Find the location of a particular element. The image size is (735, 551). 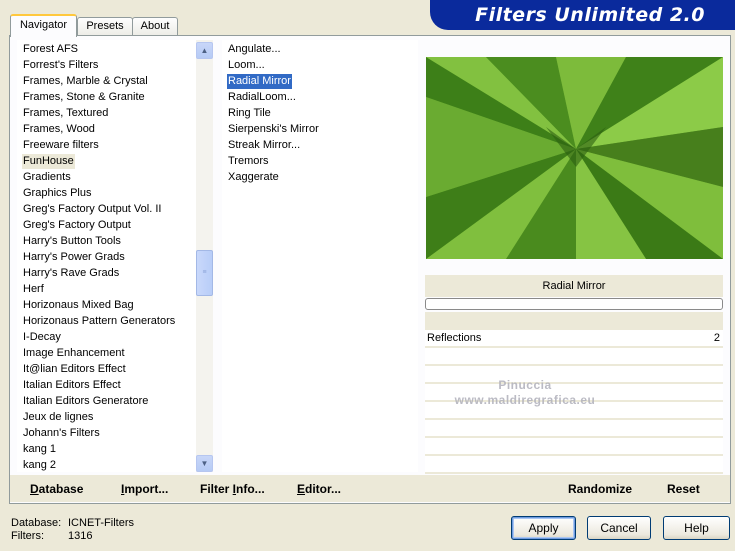

reset-button: Reset is located at coordinates (683, 489).